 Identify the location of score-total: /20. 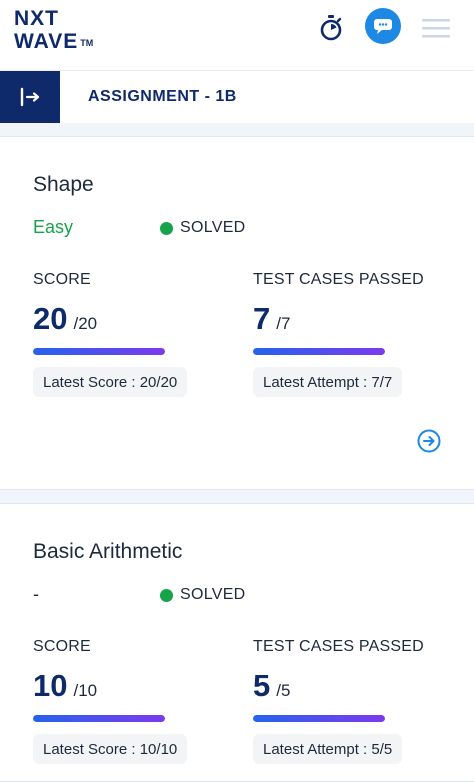
(85, 323).